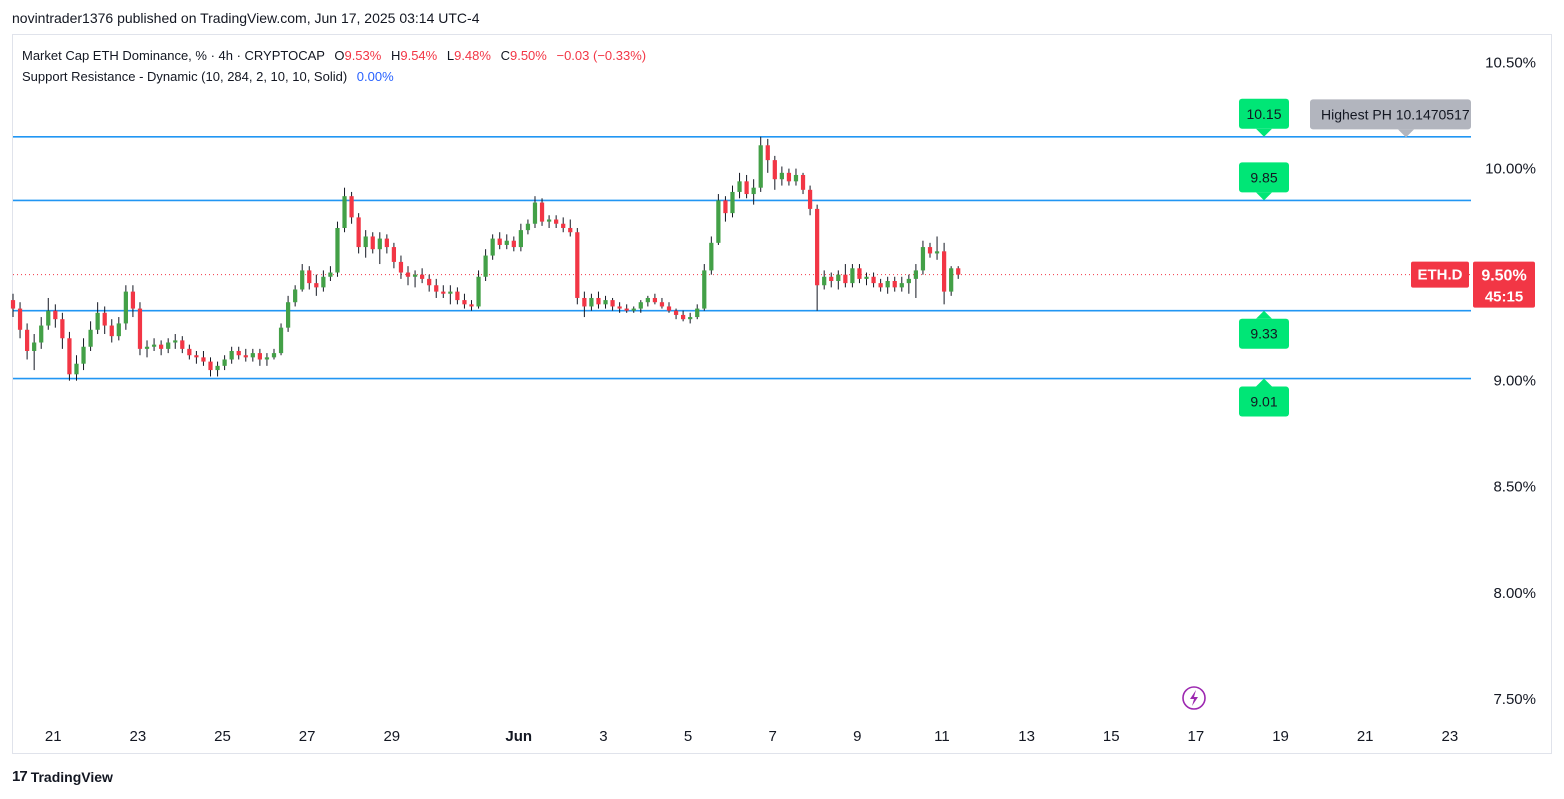 The height and width of the screenshot is (799, 1564). I want to click on y-tick-label: 10.00%, so click(1510, 169).